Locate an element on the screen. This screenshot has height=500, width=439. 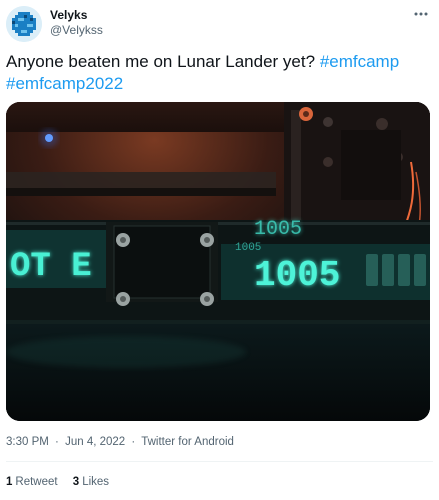
retweets-count: 1 is located at coordinates (9, 482).